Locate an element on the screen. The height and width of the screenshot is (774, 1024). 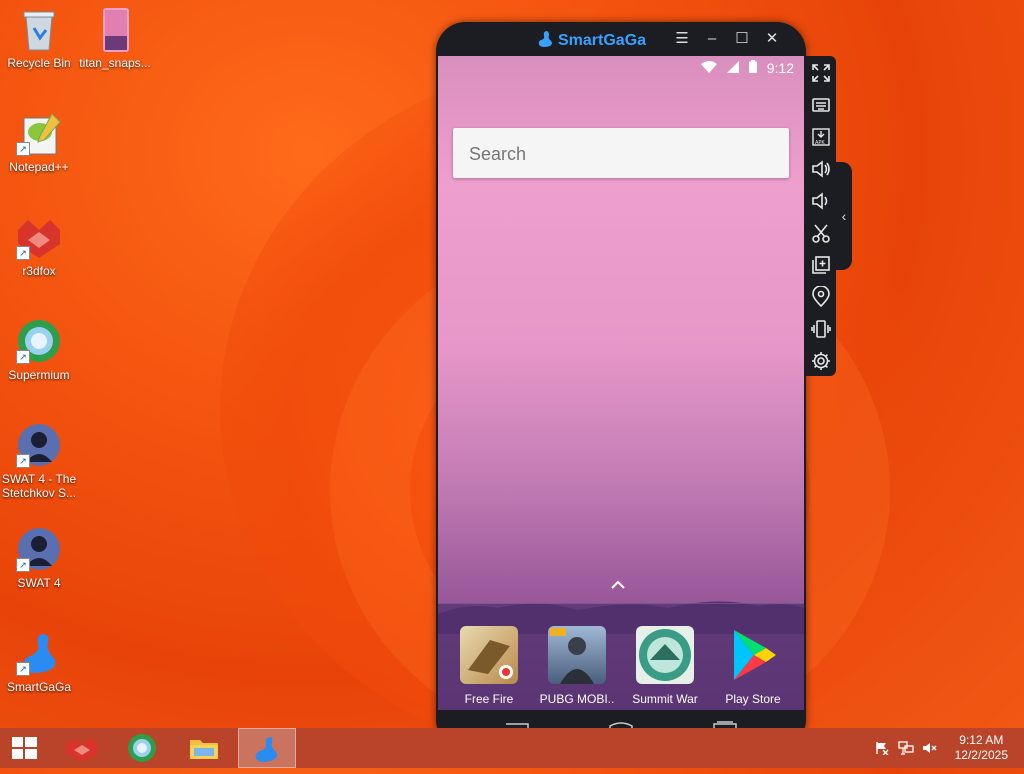
network-icon is located at coordinates (906, 748).